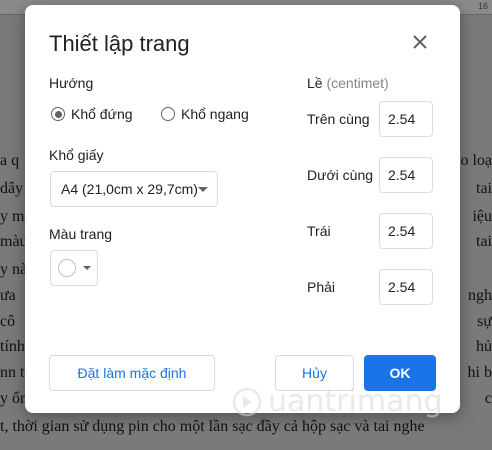  I want to click on close-button, so click(420, 42).